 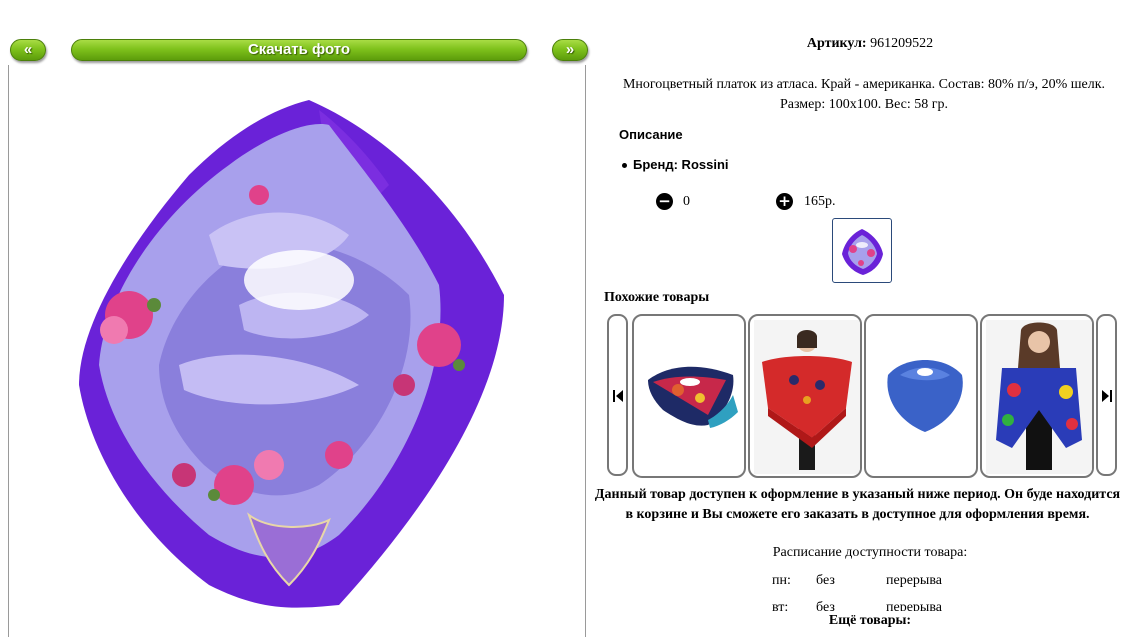 I want to click on product-thumbnail, so click(x=862, y=250).